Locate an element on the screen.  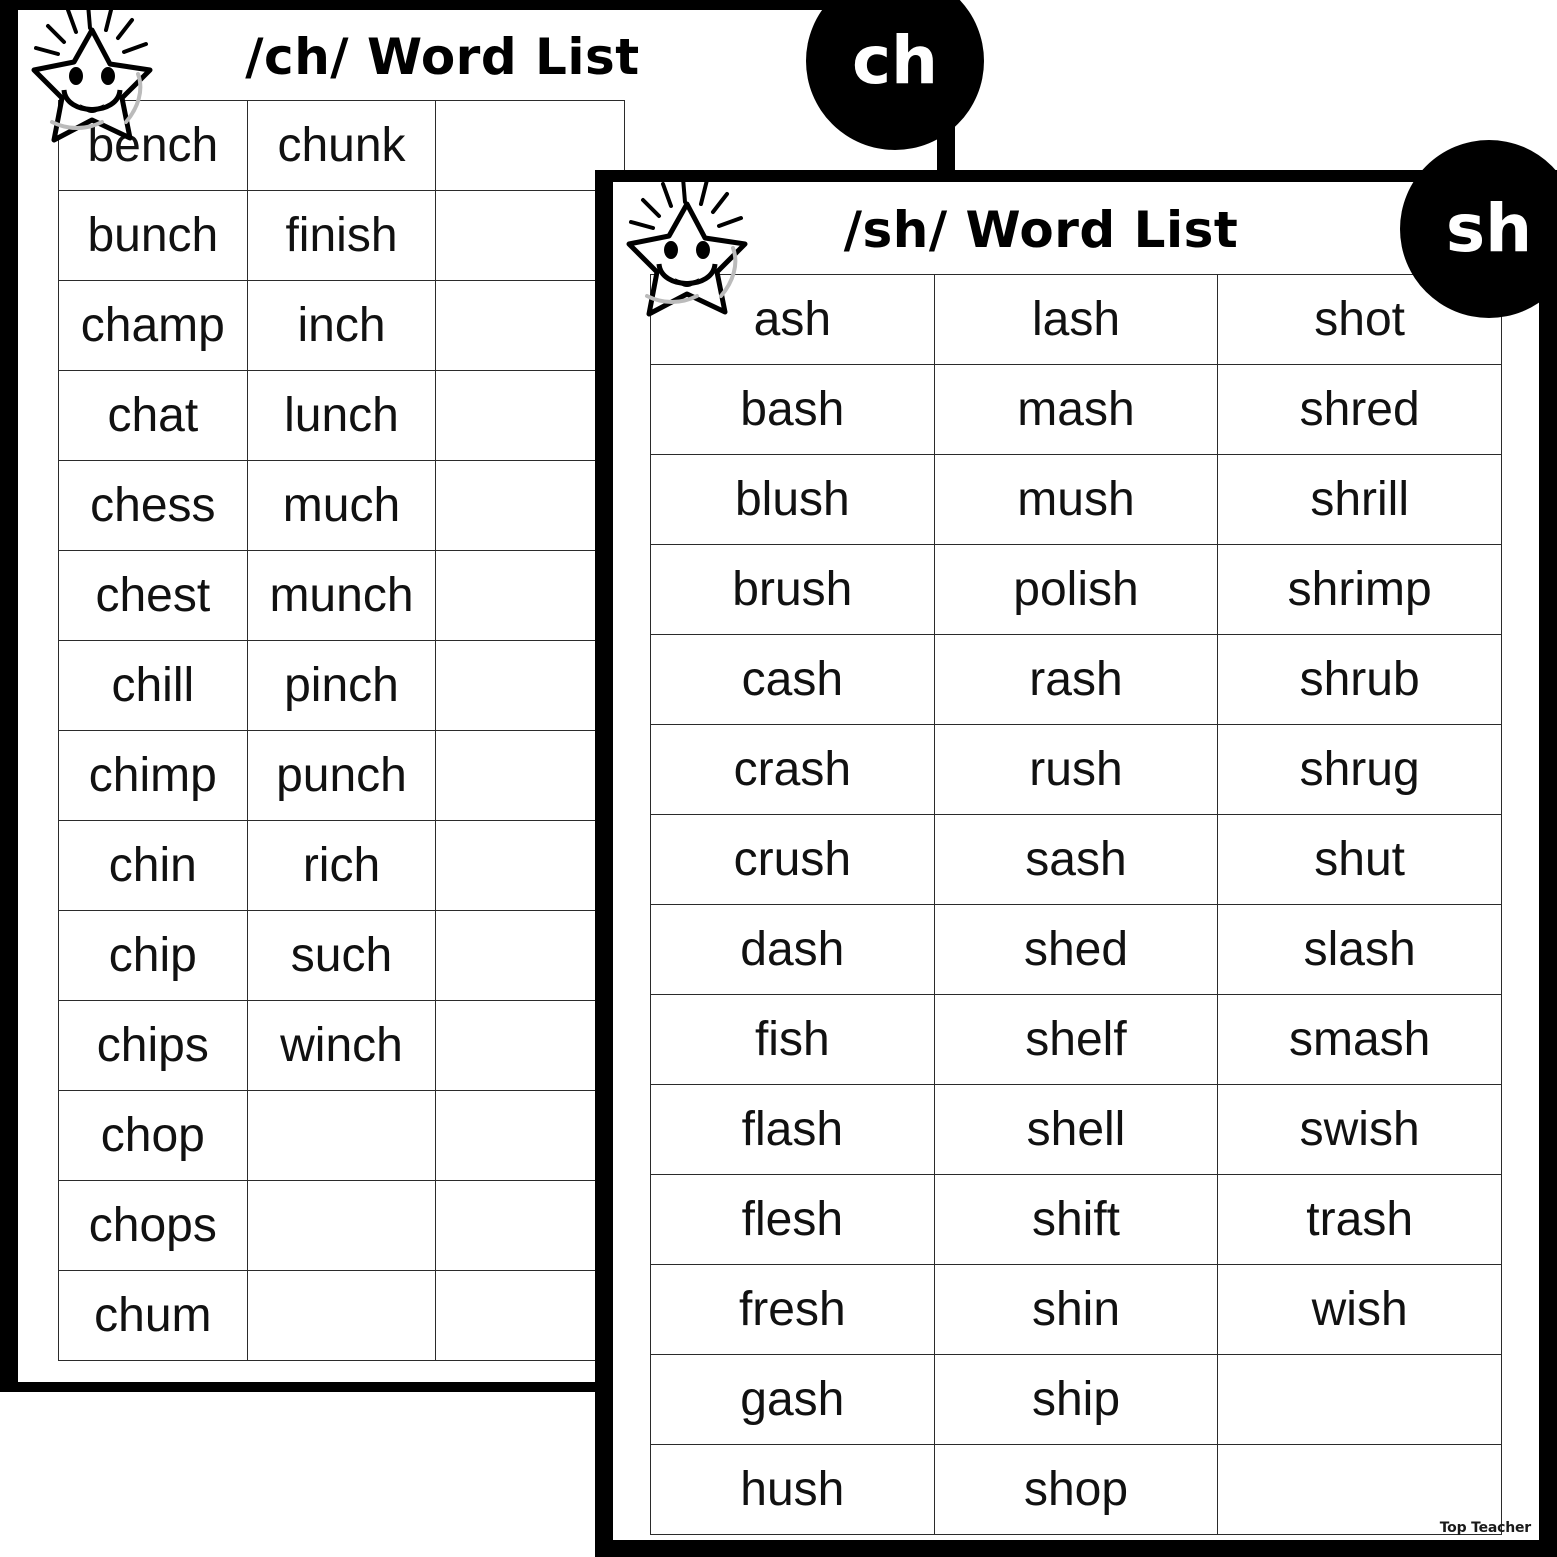
word-cell: bunch is located at coordinates (153, 235).